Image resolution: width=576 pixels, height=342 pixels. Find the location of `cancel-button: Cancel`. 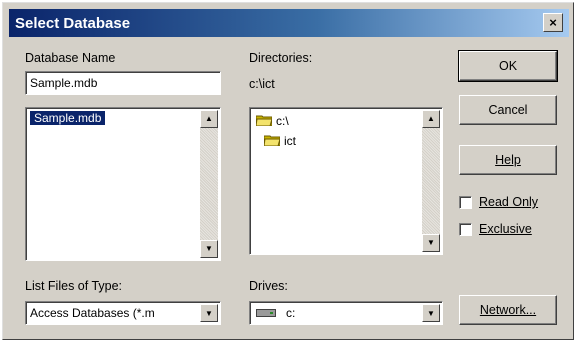

cancel-button: Cancel is located at coordinates (508, 110).